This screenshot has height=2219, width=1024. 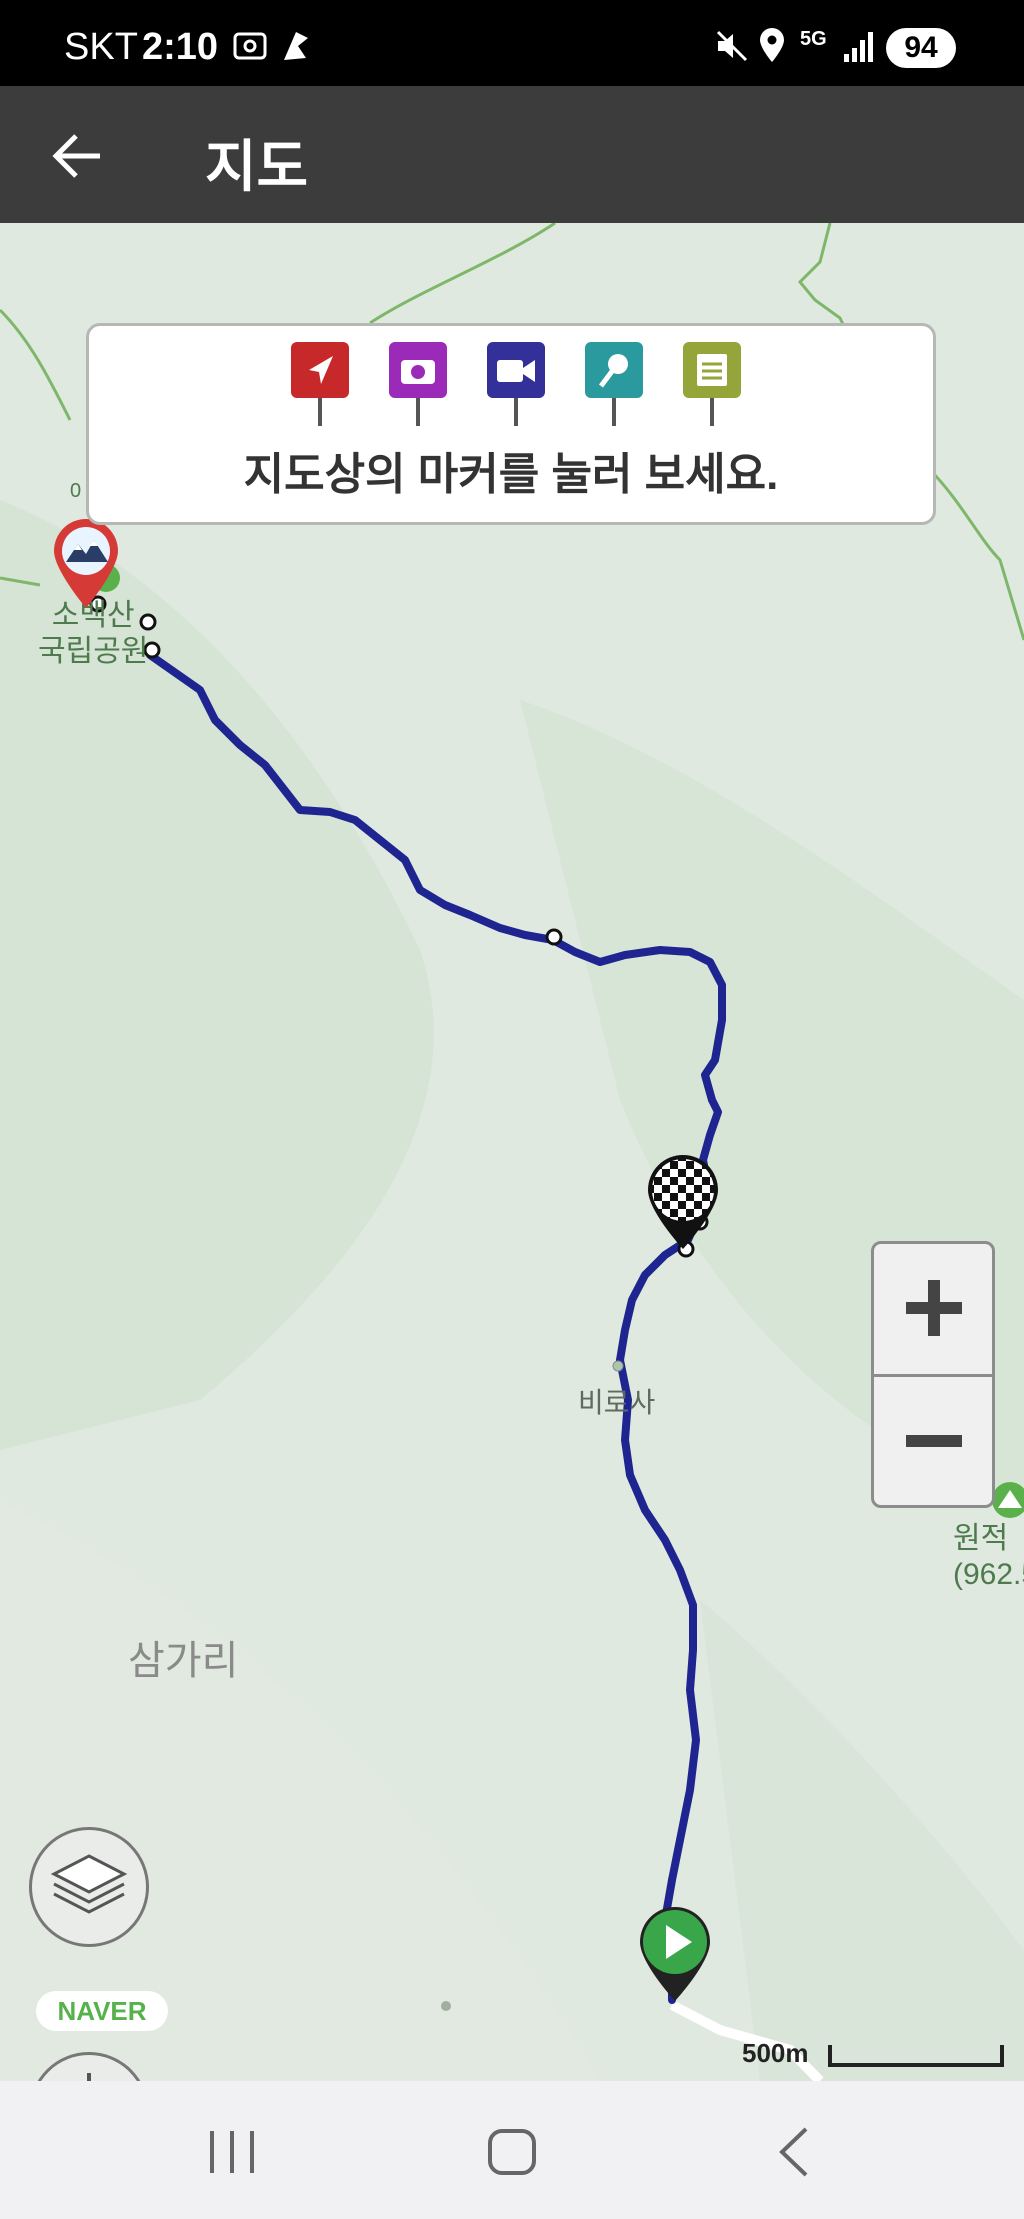 What do you see at coordinates (183, 1661) in the screenshot?
I see `map-label-village: 삼가리` at bounding box center [183, 1661].